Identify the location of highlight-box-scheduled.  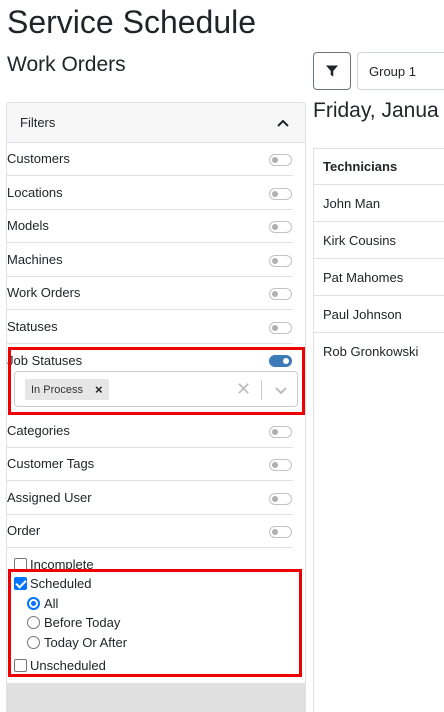
(155, 623).